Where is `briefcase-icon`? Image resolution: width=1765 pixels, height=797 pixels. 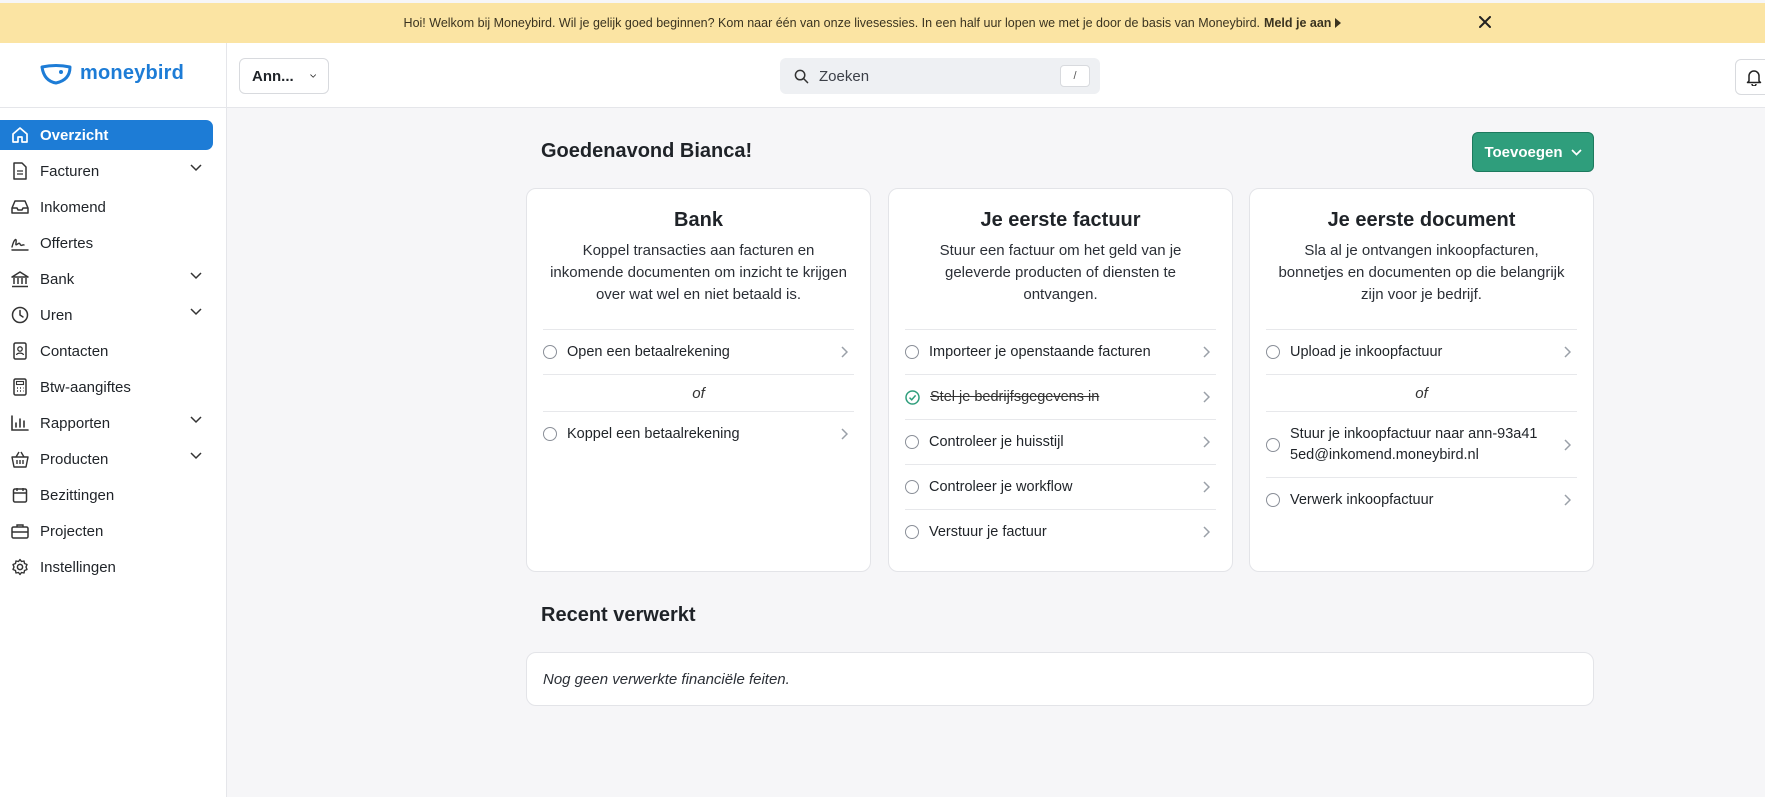
briefcase-icon is located at coordinates (19, 531).